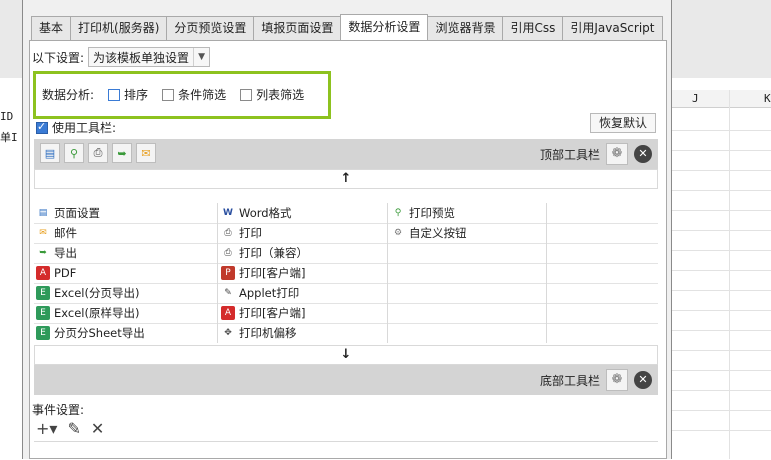 This screenshot has height=460, width=771. What do you see at coordinates (346, 355) in the screenshot?
I see `move-down-button: ↓` at bounding box center [346, 355].